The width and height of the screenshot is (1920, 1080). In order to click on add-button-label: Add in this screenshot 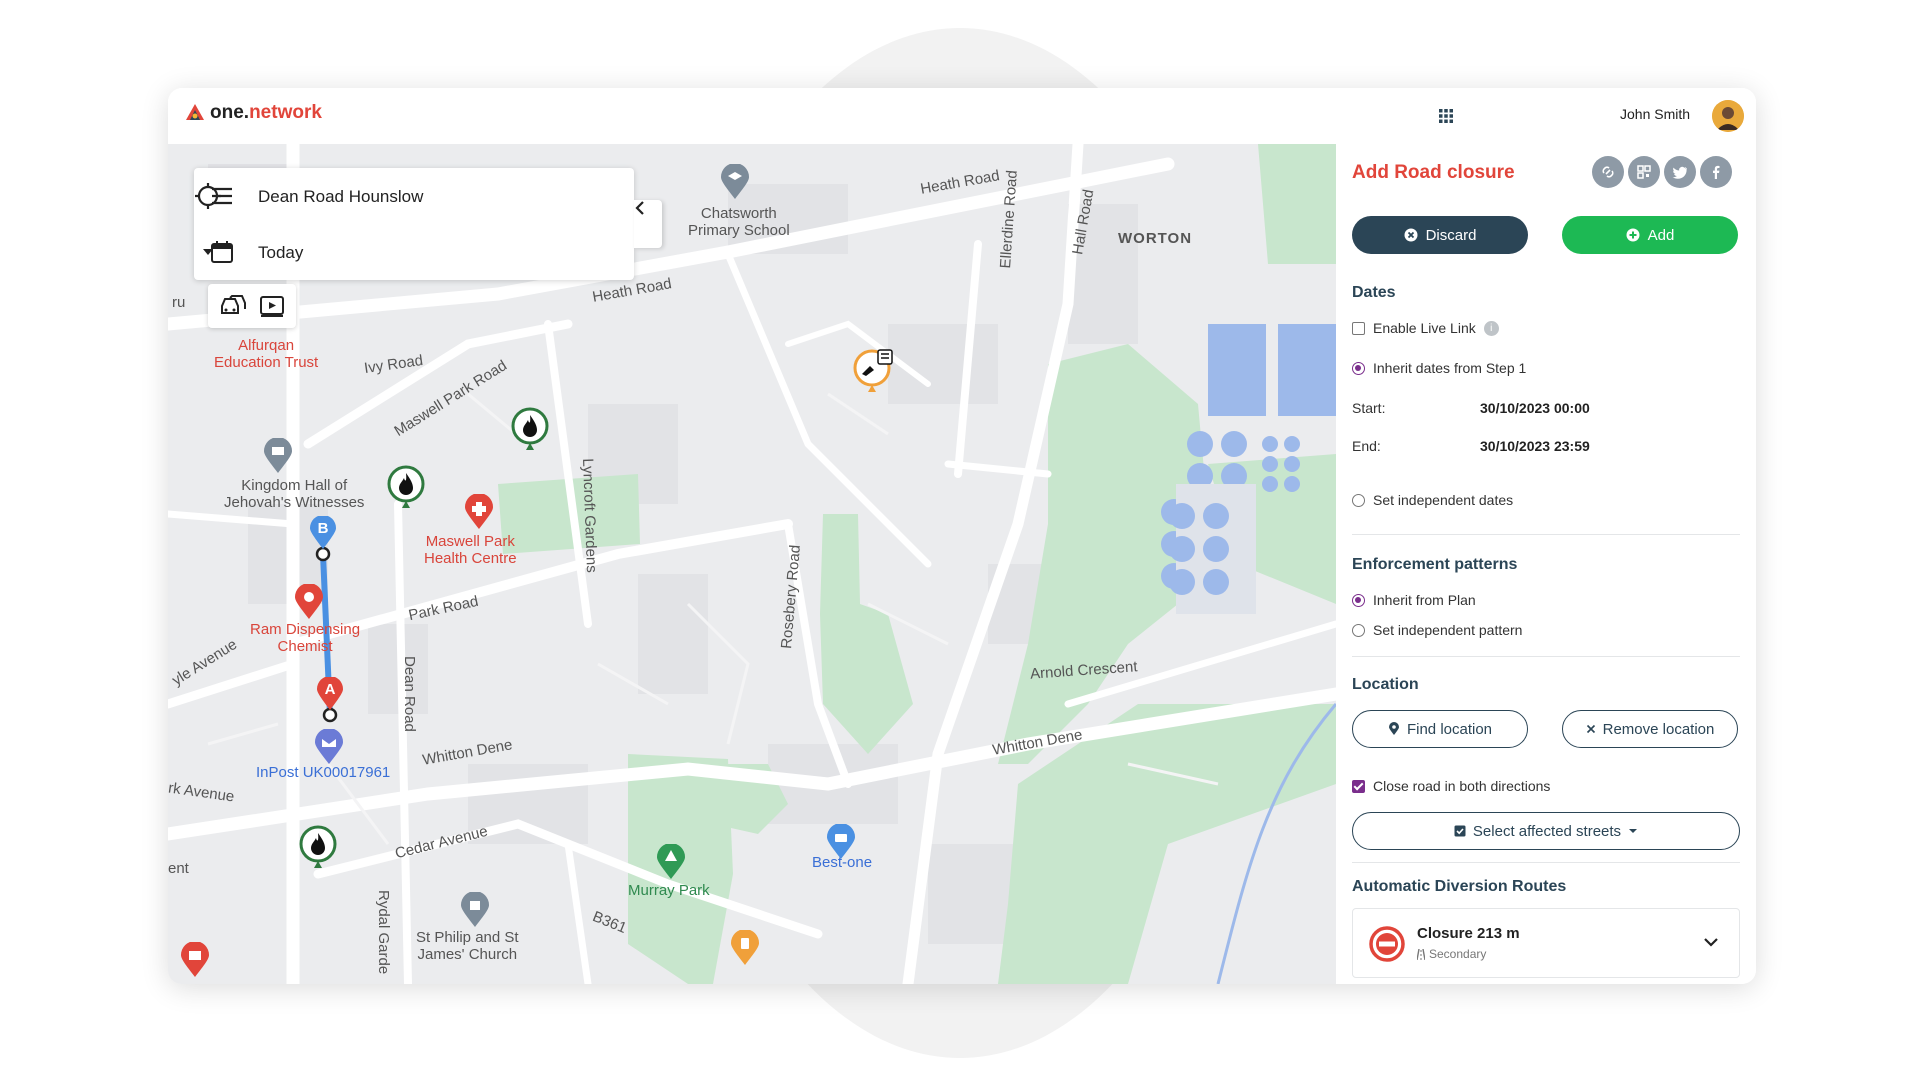, I will do `click(1661, 235)`.